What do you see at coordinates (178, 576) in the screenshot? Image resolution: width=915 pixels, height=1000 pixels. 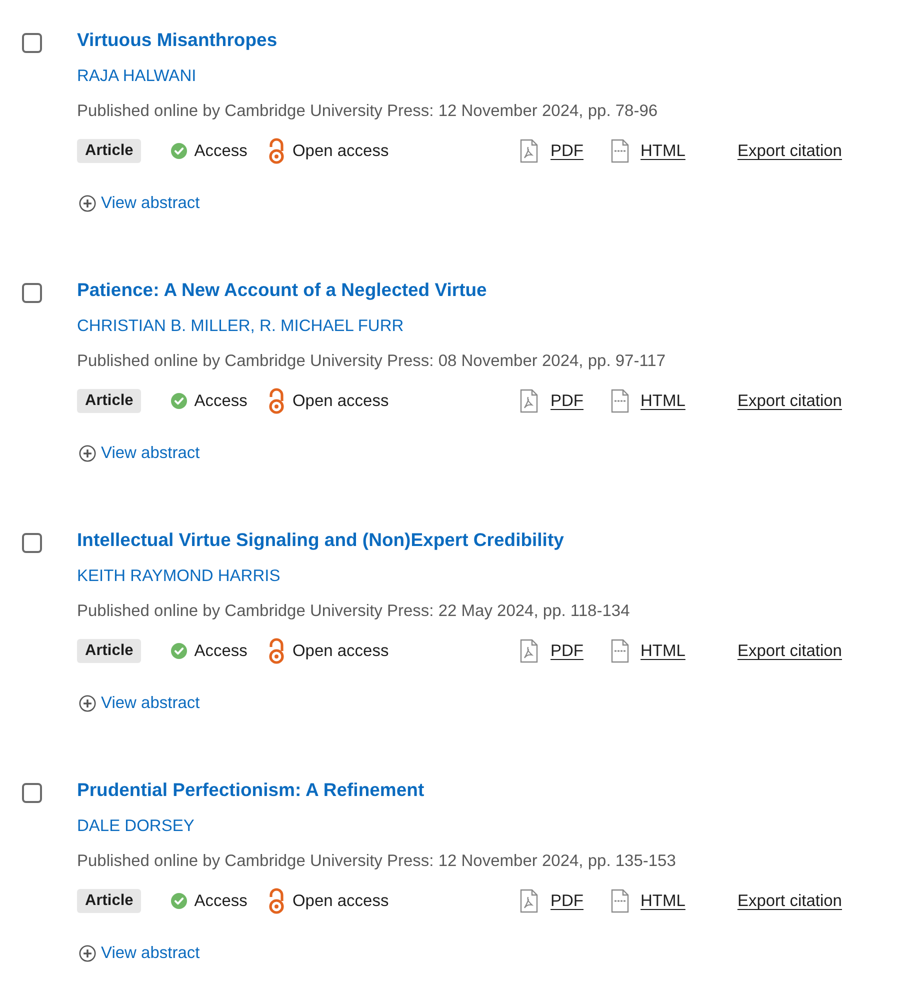 I see `author-link: KEITH RAYMOND HARRIS` at bounding box center [178, 576].